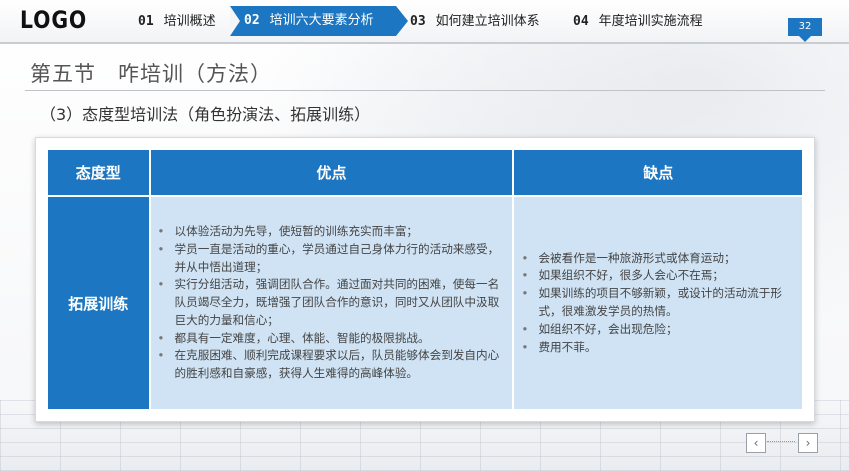 The width and height of the screenshot is (849, 471). Describe the element at coordinates (330, 232) in the screenshot. I see `list-item: 以体验活动为先导，使短暂的训练充实而丰富；` at that location.